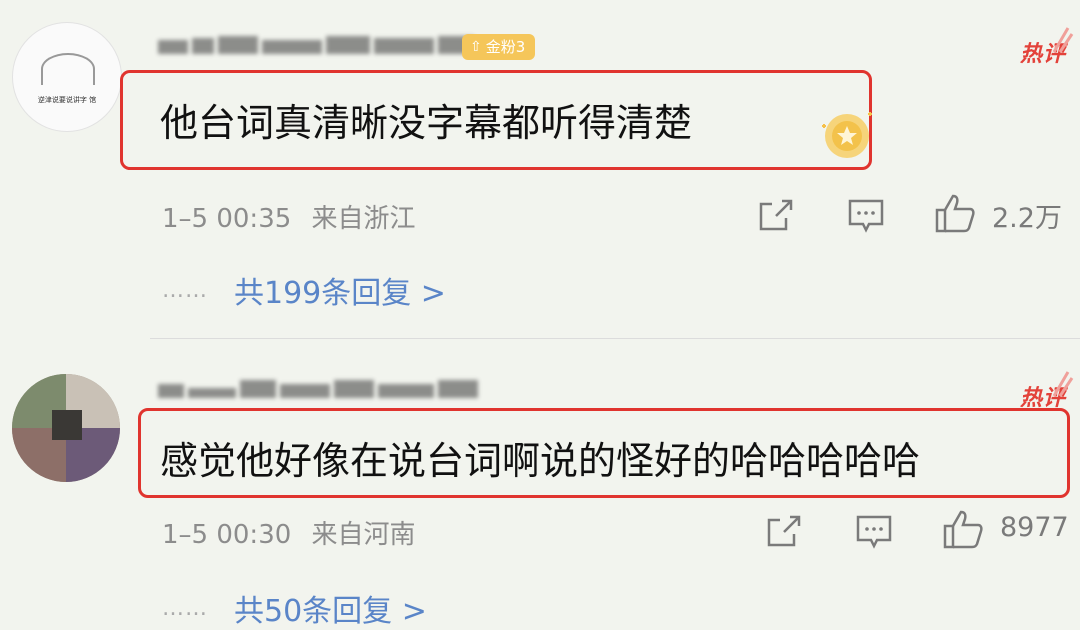 The image size is (1080, 630). I want to click on comment-time: 1–5 00:30, so click(227, 535).